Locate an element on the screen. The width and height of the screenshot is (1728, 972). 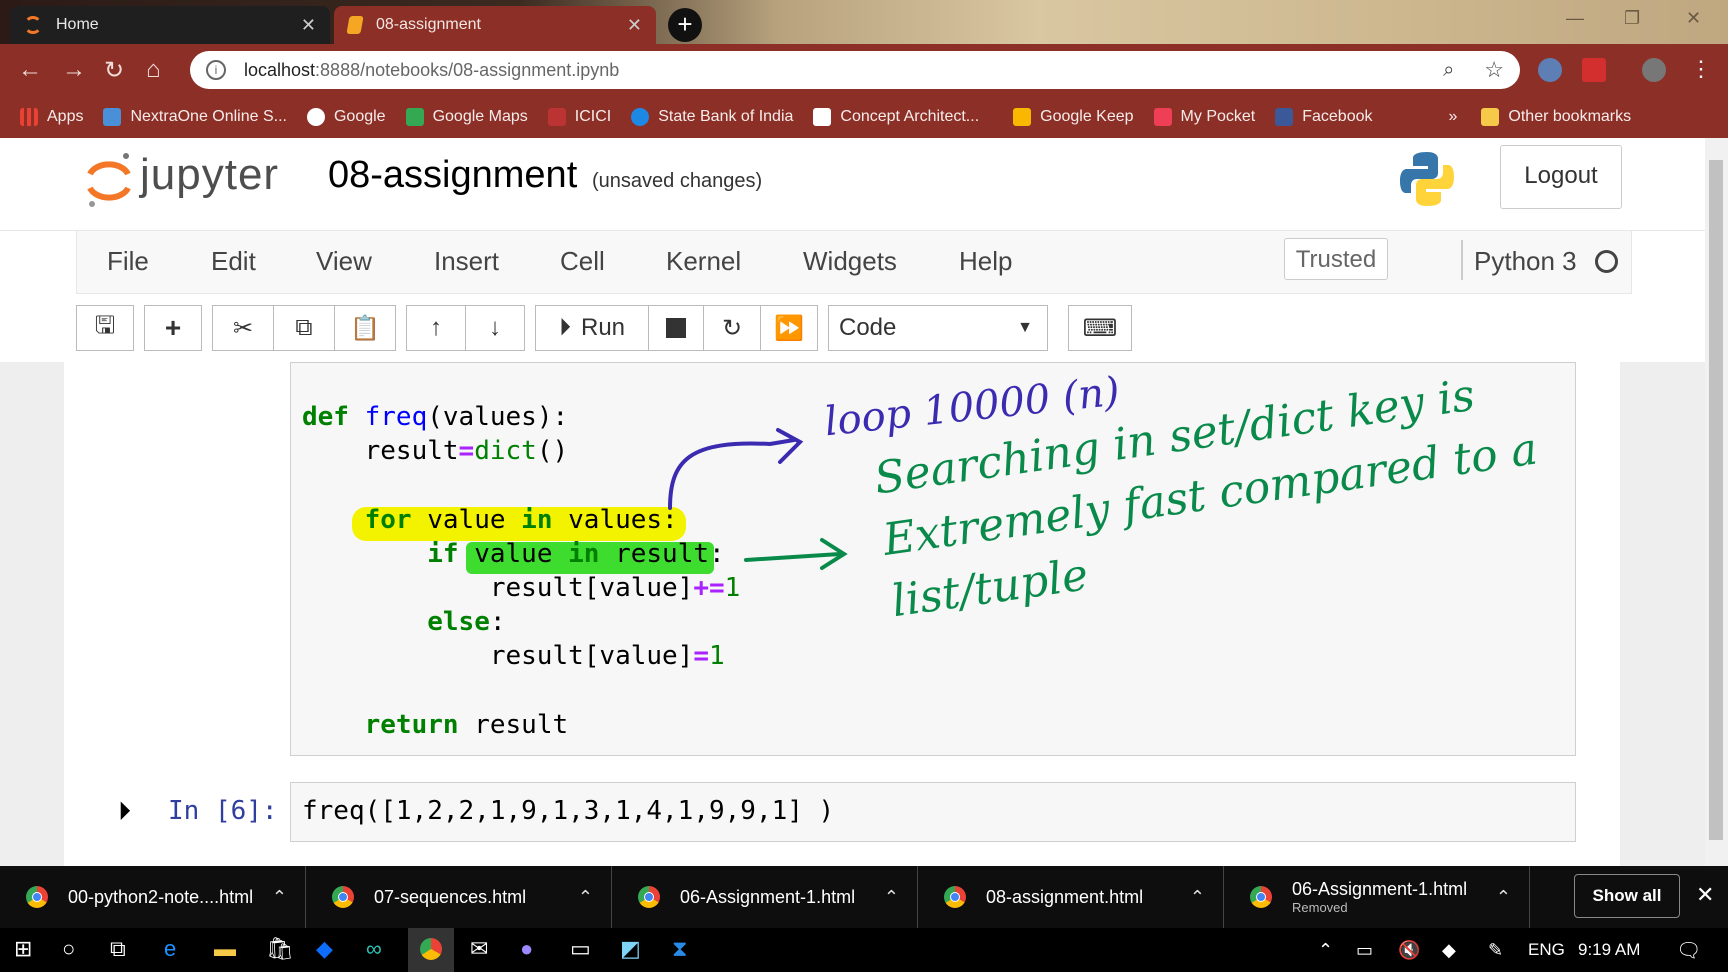
menu-help: Help is located at coordinates (985, 261).